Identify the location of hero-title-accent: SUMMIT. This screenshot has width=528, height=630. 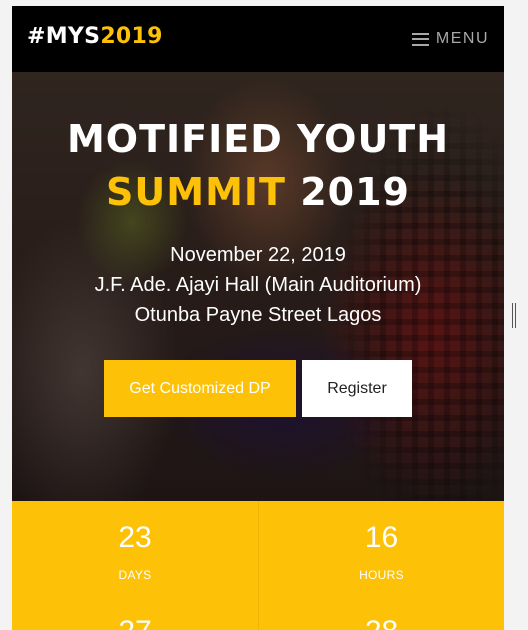
(196, 192).